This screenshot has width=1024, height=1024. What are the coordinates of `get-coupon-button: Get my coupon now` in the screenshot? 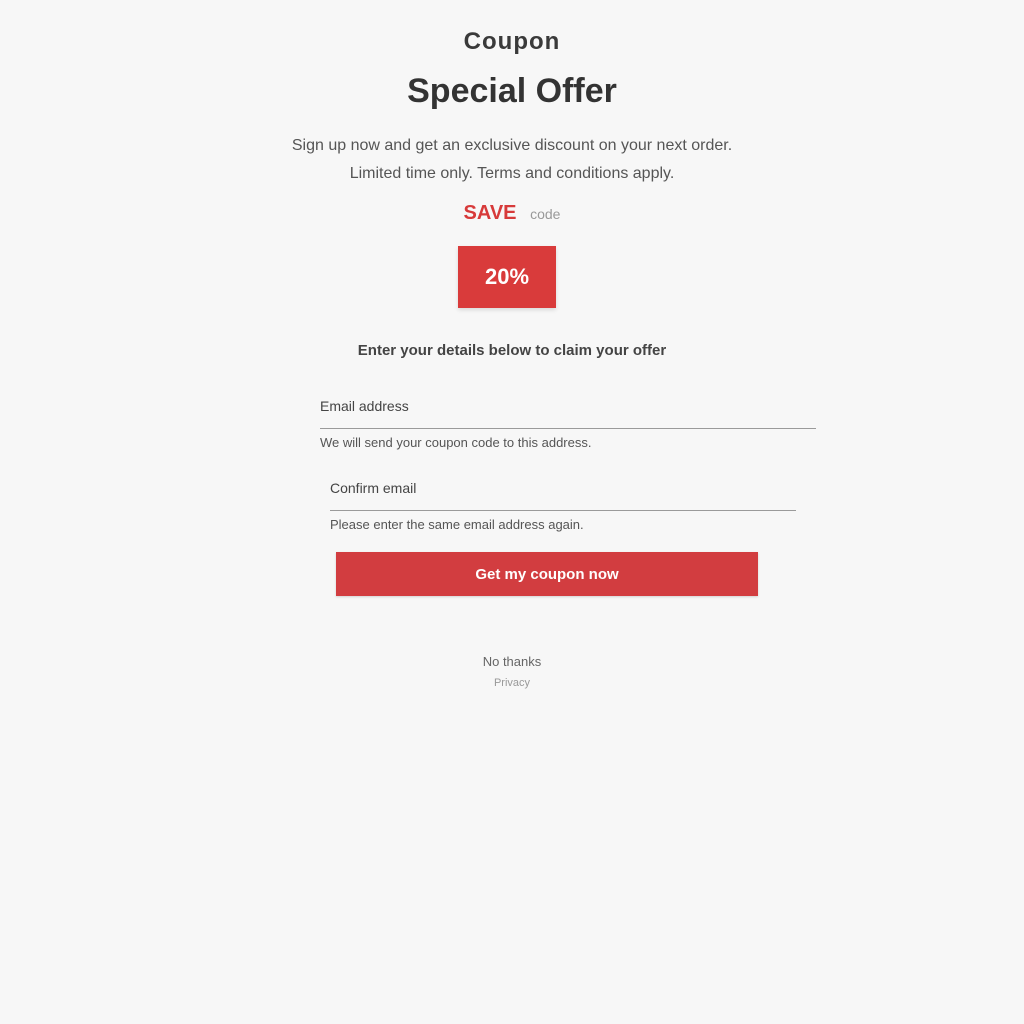 It's located at (547, 574).